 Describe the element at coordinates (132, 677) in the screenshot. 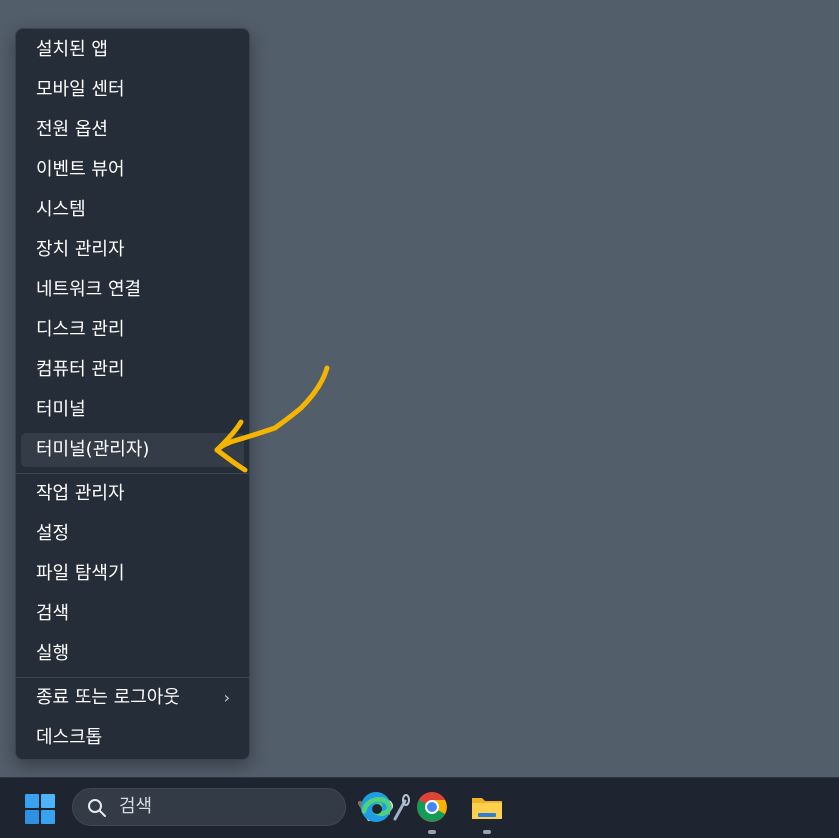

I see `menu-divider` at that location.